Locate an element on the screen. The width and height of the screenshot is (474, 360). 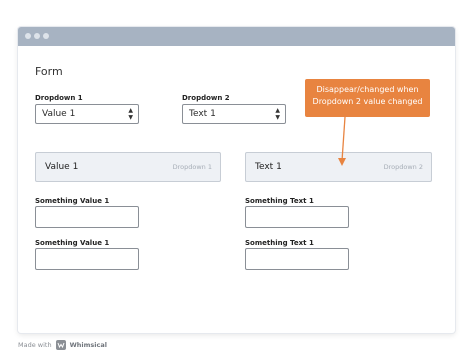
whimsical-brand: Whimsical is located at coordinates (88, 345).